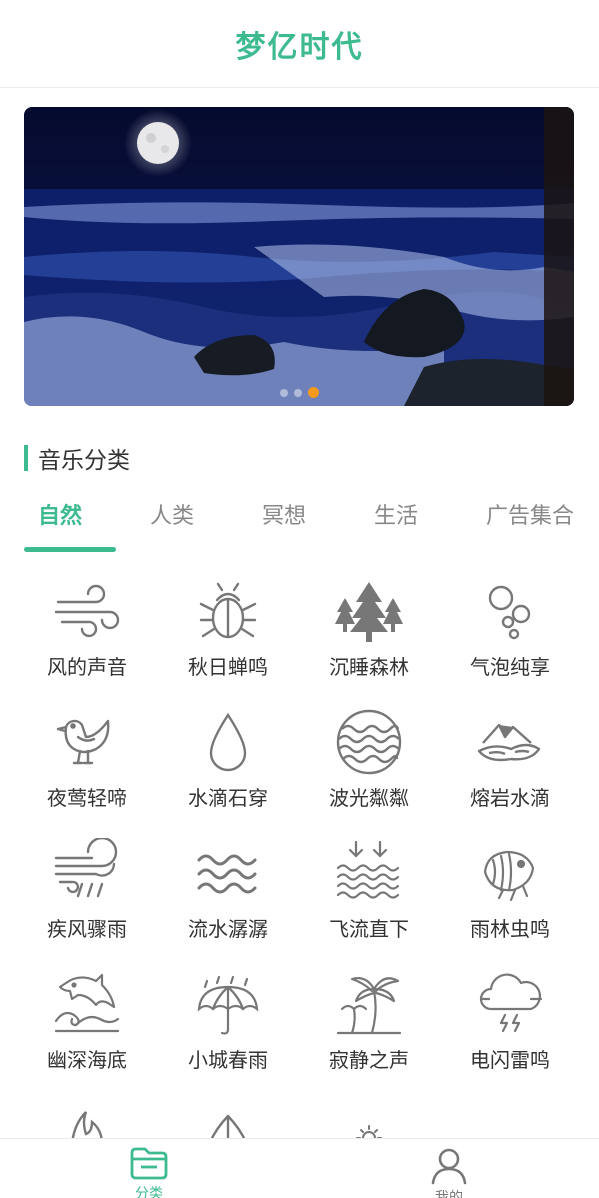  I want to click on app-header: 梦亿时代, so click(299, 44).